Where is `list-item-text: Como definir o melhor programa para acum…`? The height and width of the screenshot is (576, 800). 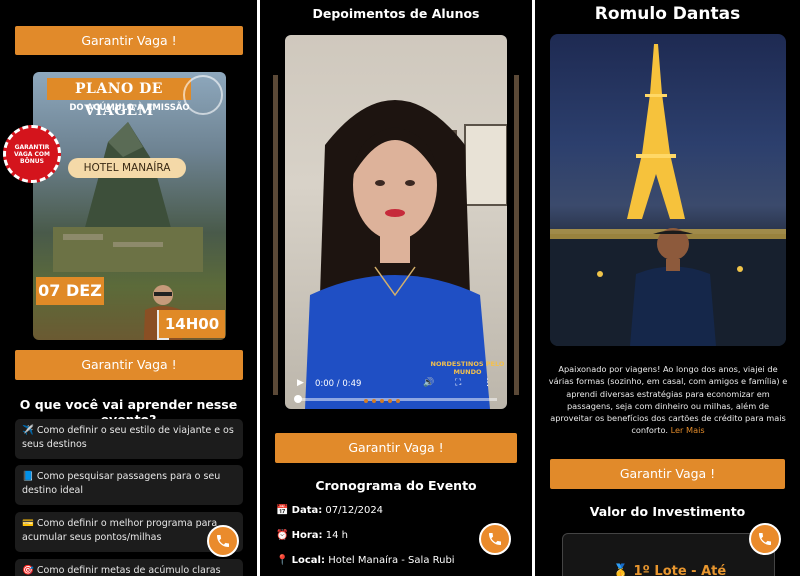 list-item-text: Como definir o melhor programa para acum… is located at coordinates (120, 530).